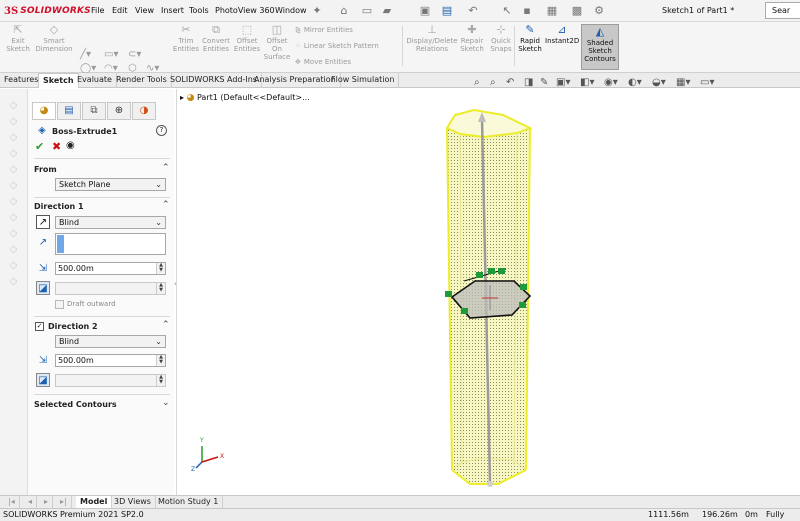 The image size is (800, 521). I want to click on menu-photoview: PhotoView 360, so click(245, 10).